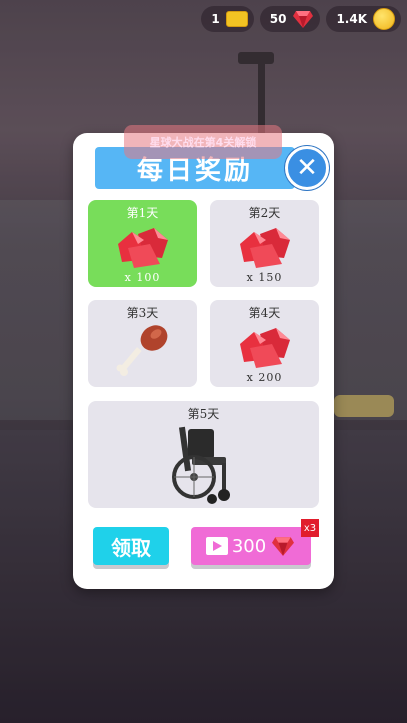 This screenshot has width=407, height=723. I want to click on coin-counter: 1.4K, so click(363, 19).